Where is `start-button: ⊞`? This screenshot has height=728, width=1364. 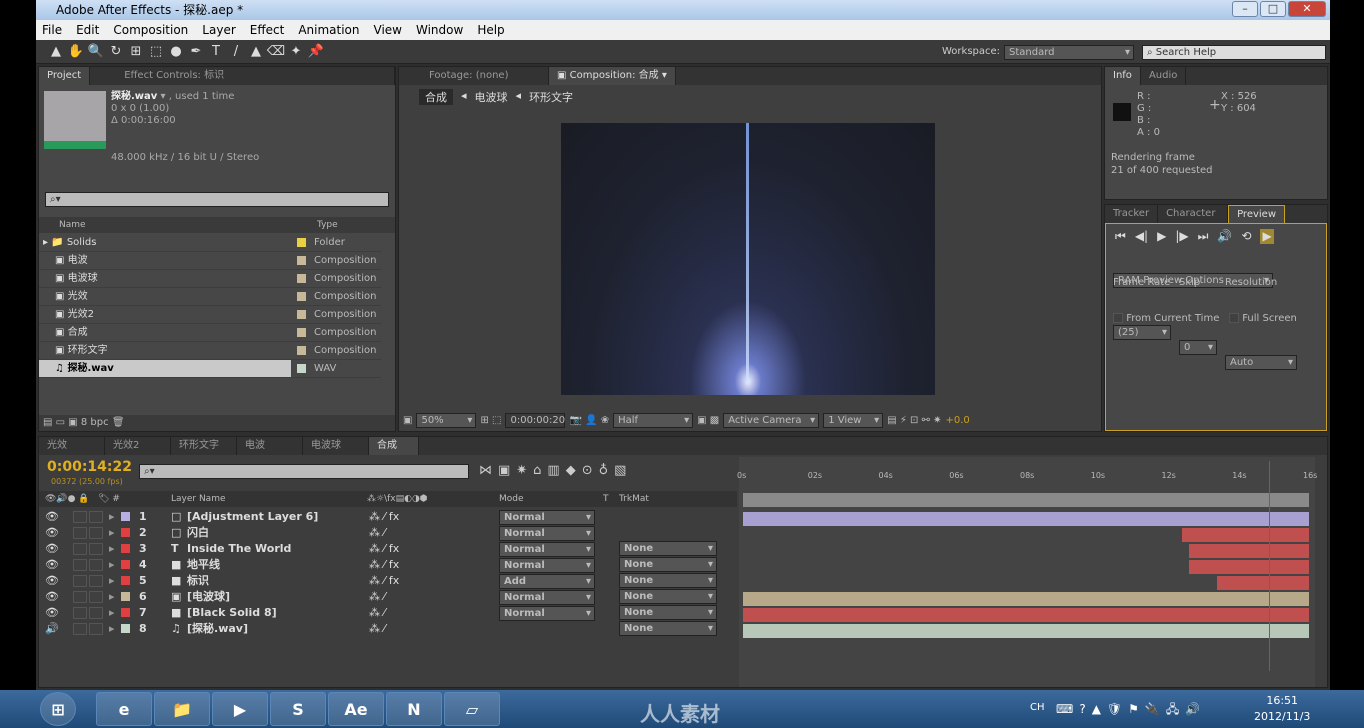
start-button: ⊞ is located at coordinates (58, 709).